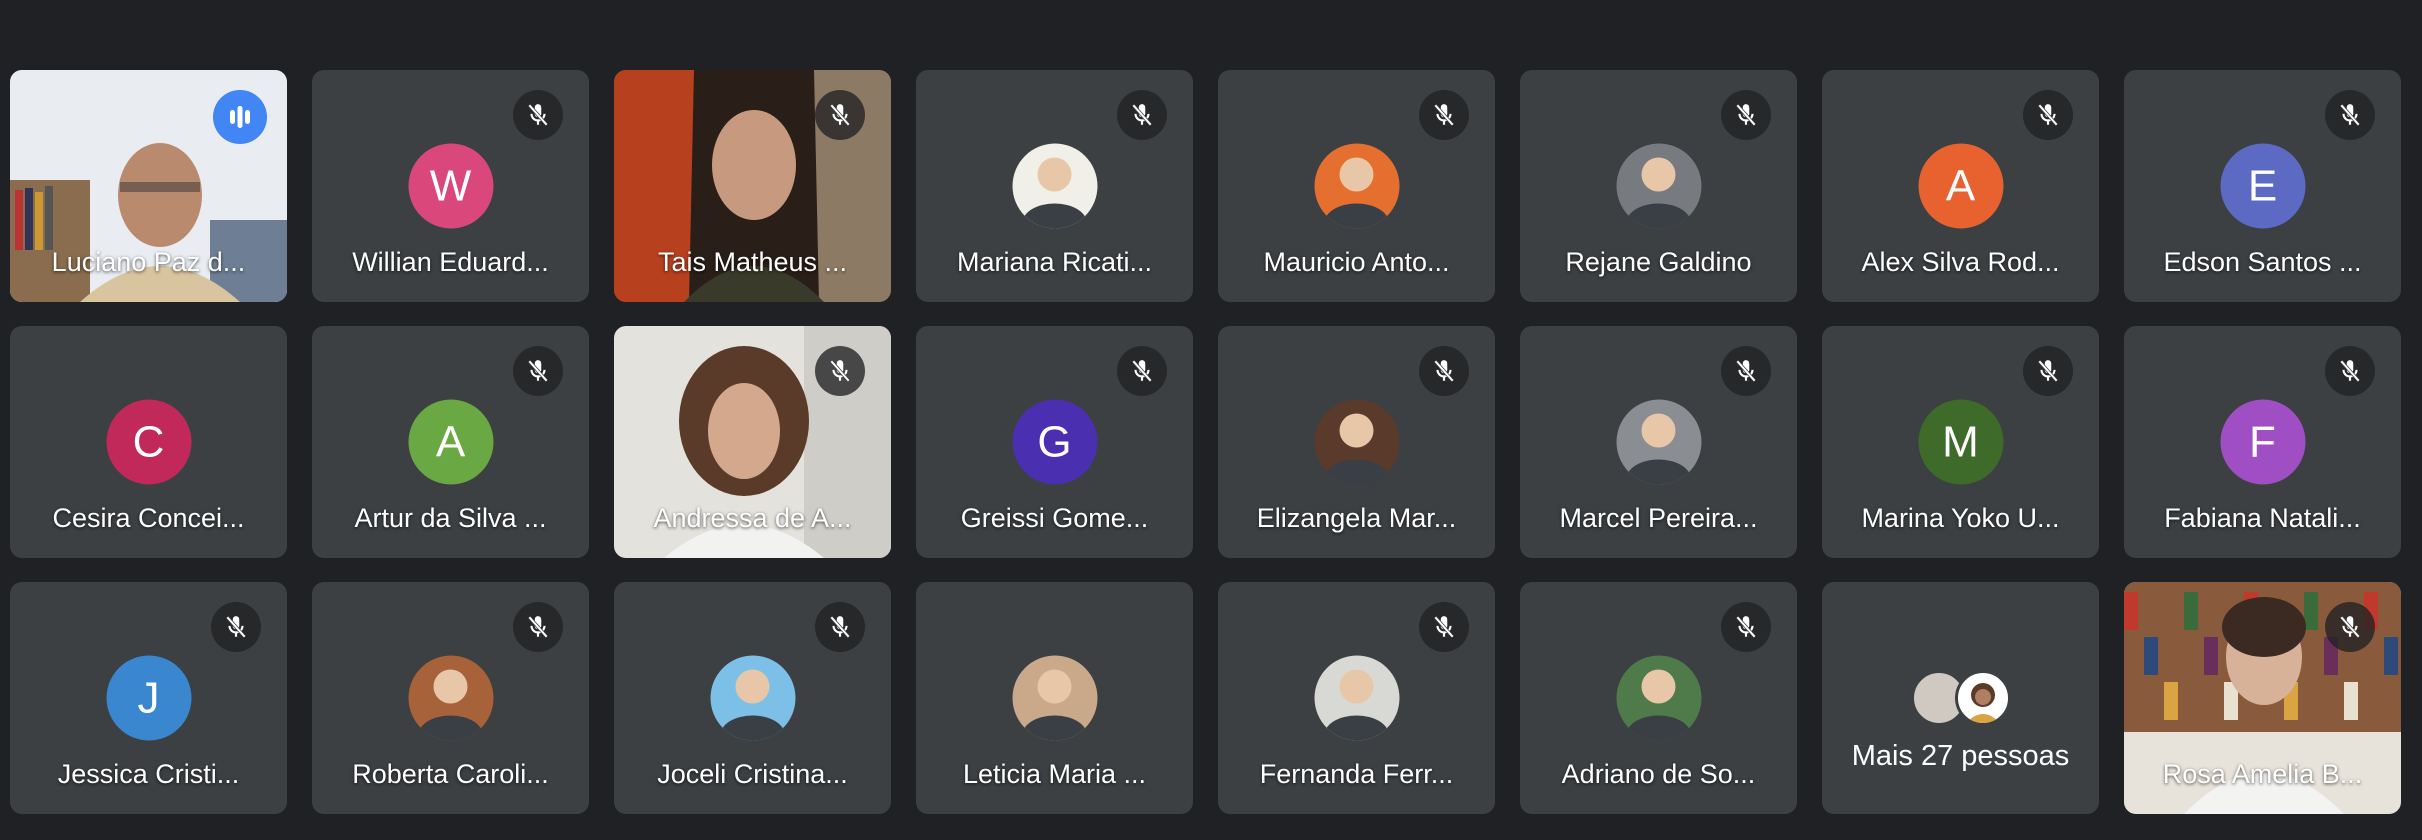 The image size is (2422, 840). I want to click on participant-tile: Rejane Galdino, so click(1658, 186).